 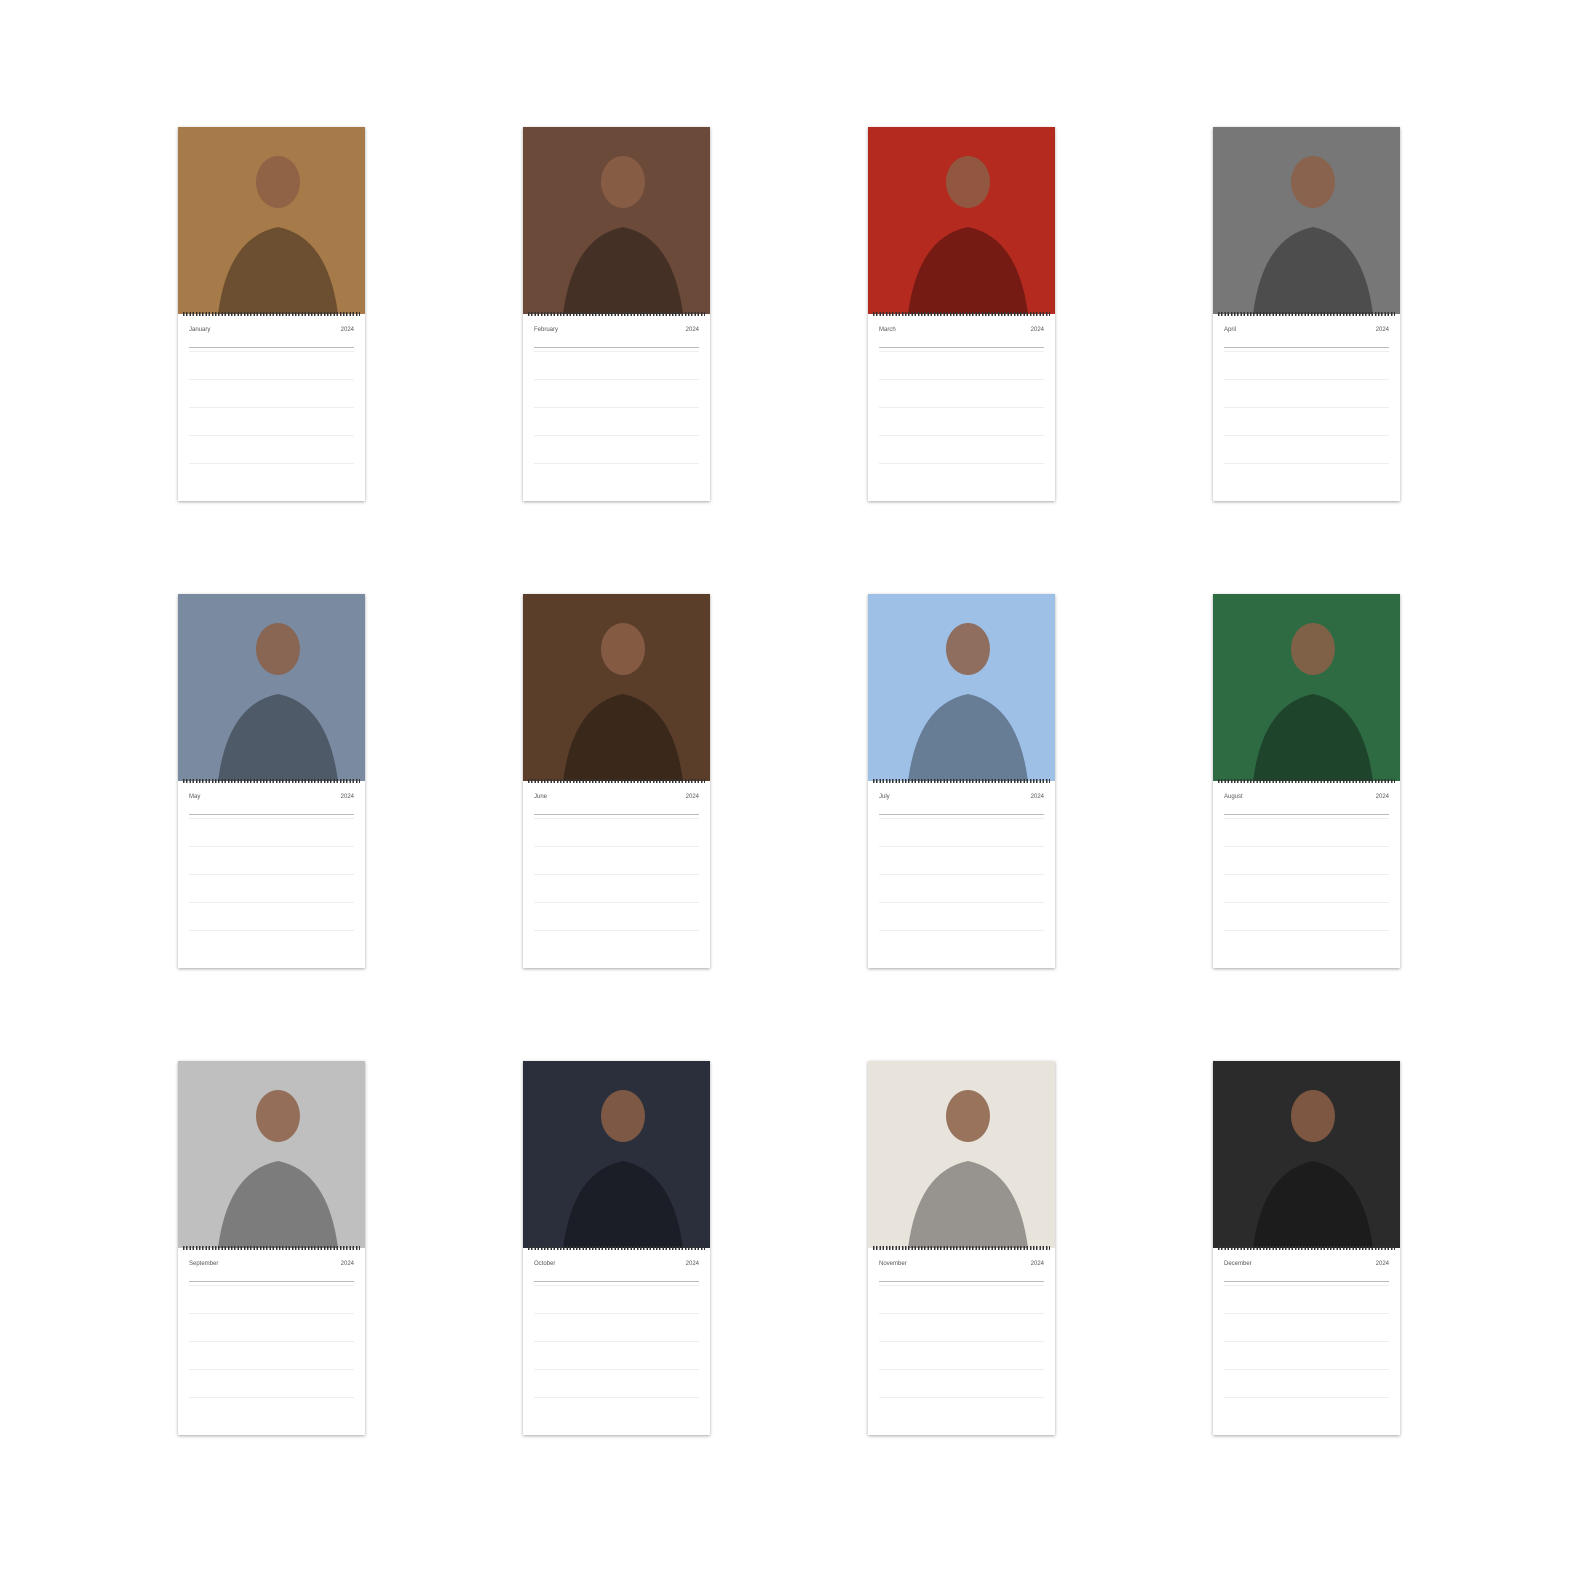 I want to click on month-header: December 2024, so click(x=1306, y=1266).